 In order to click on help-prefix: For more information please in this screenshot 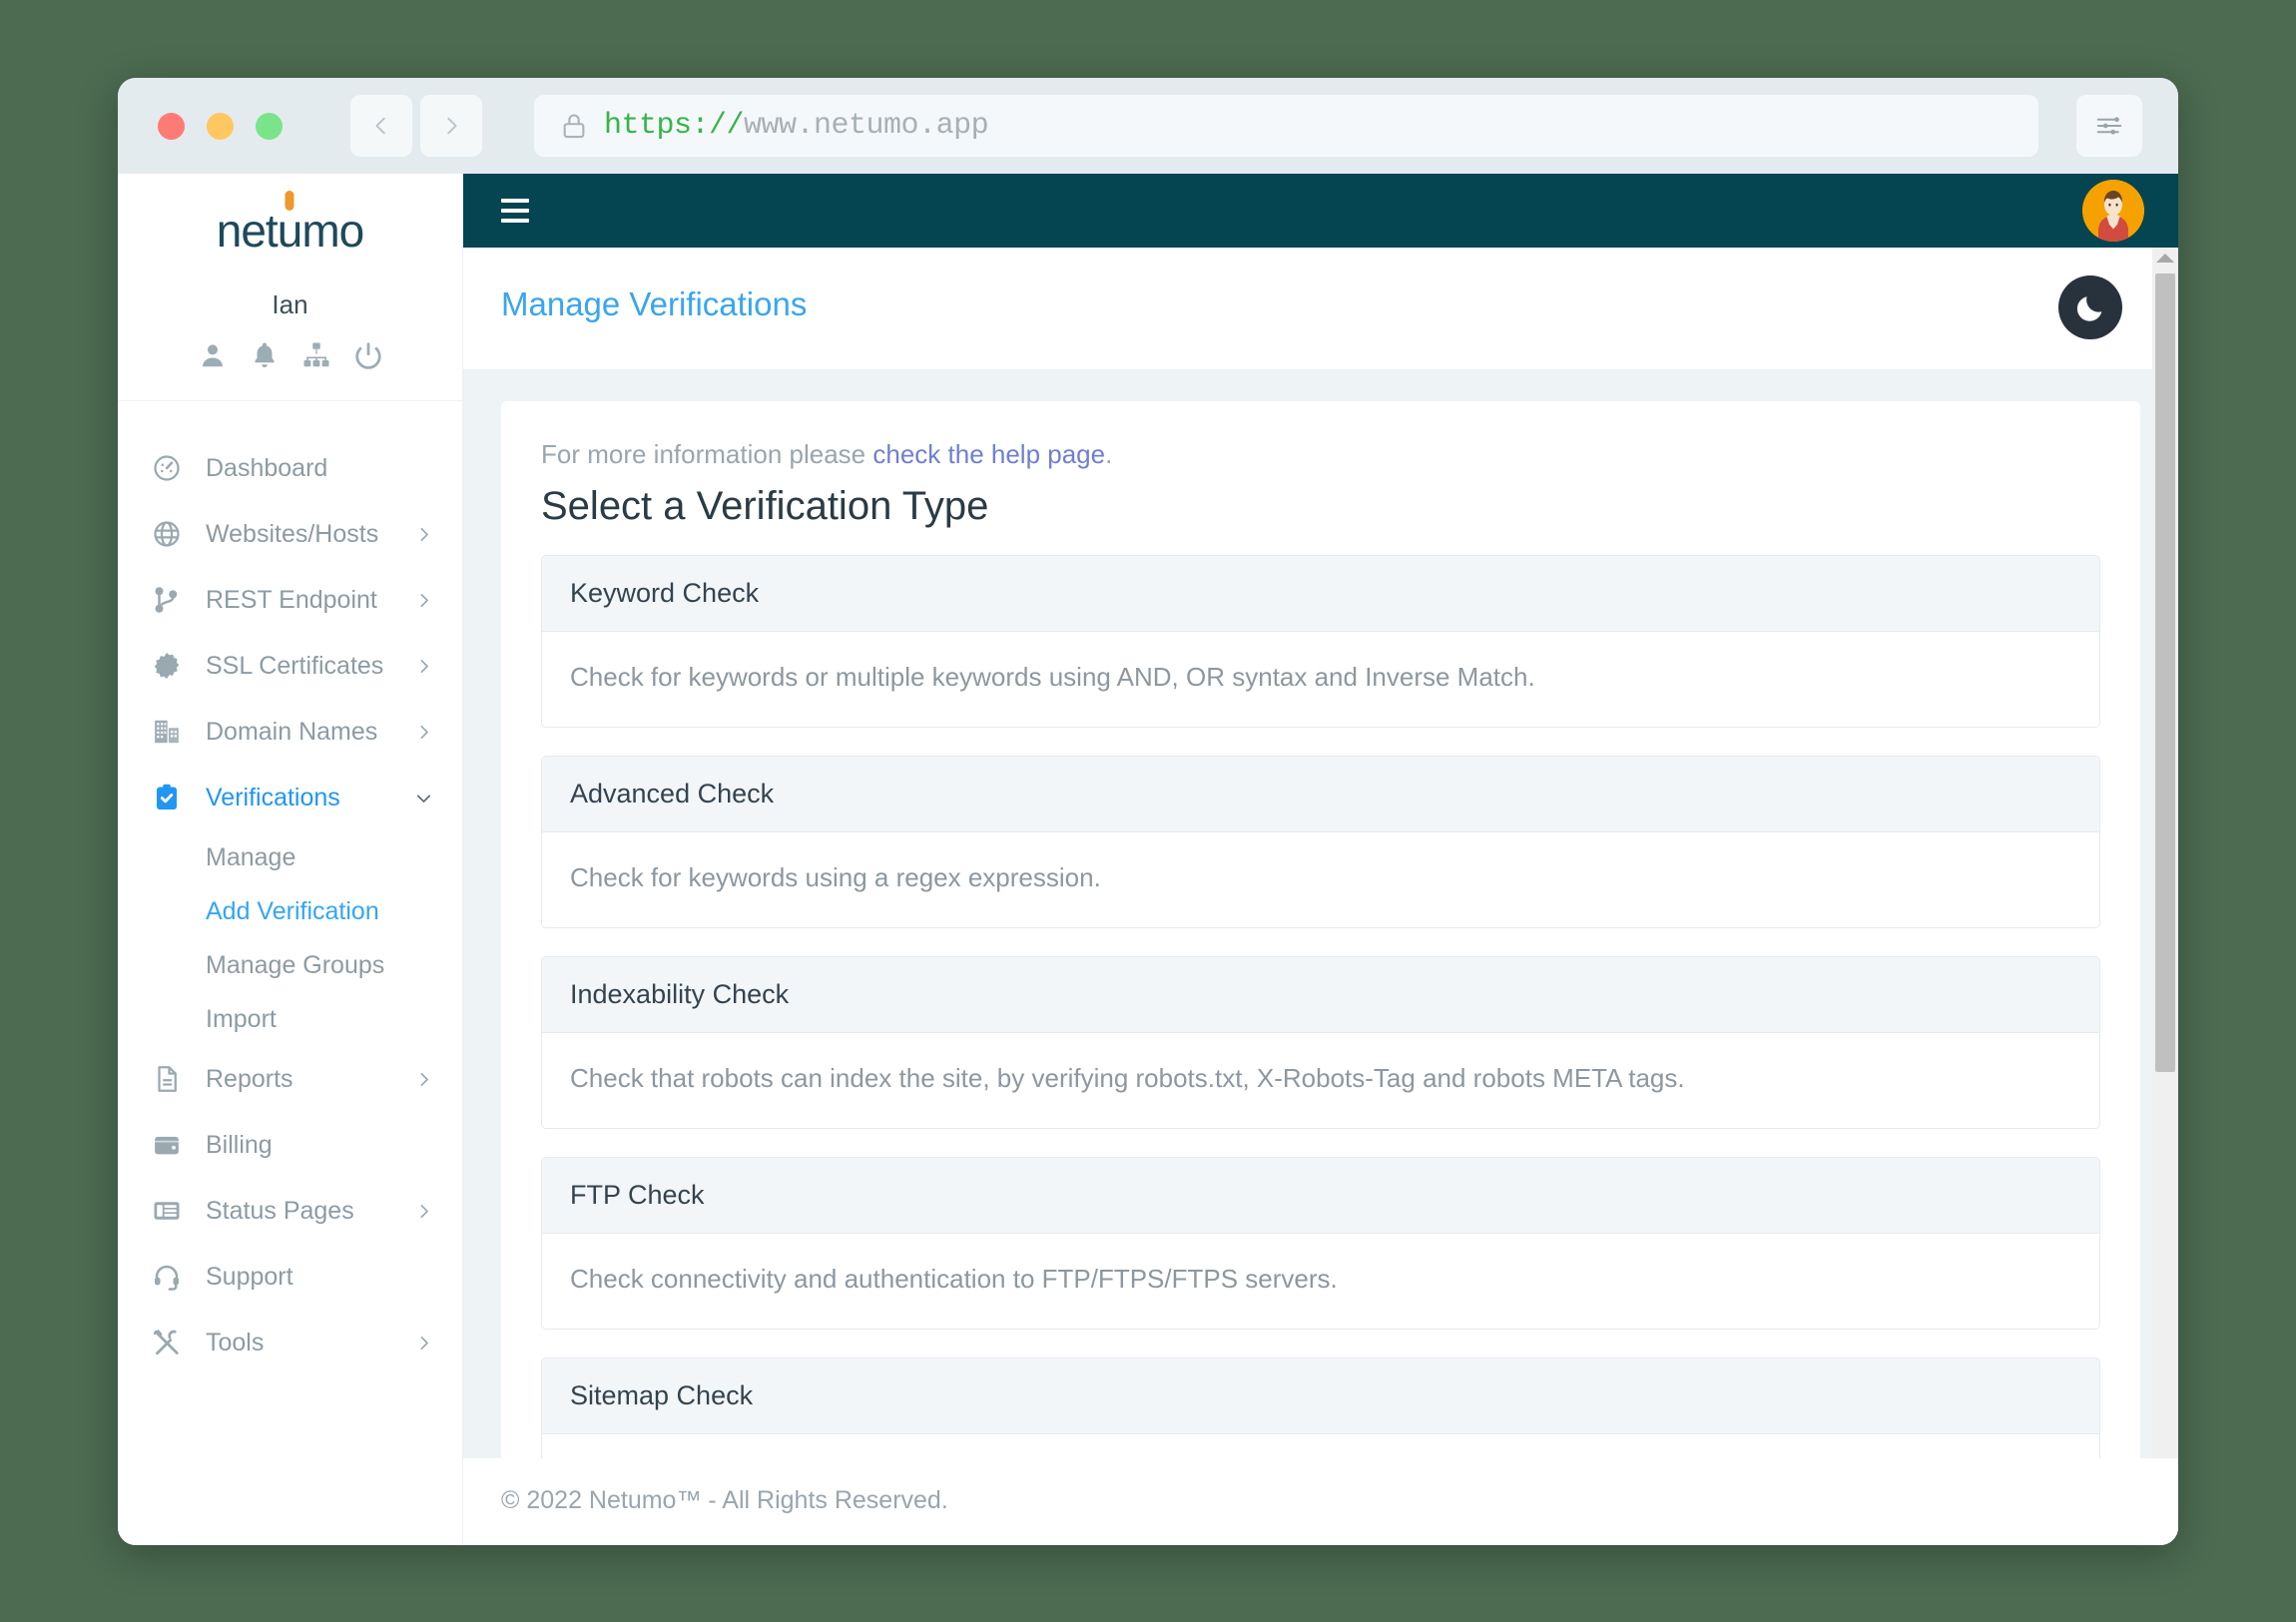, I will do `click(707, 454)`.